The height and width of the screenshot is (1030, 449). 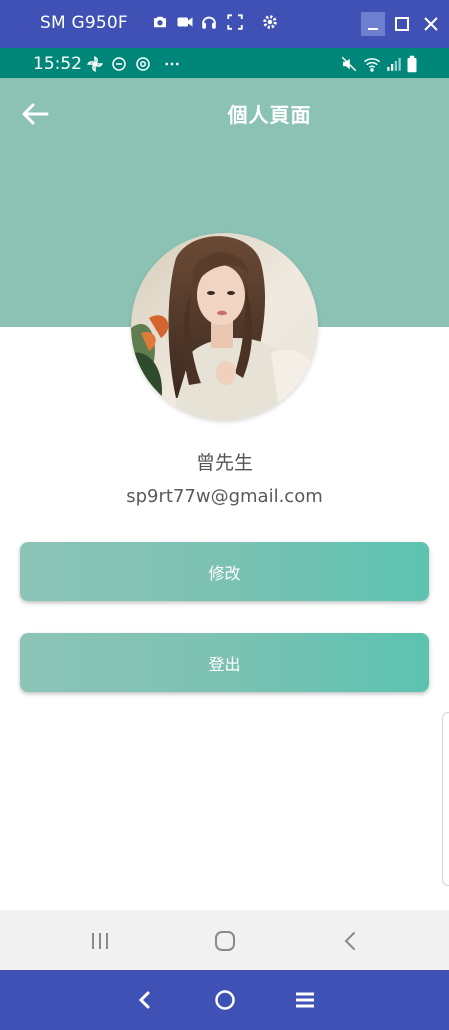 I want to click on avatar, so click(x=224, y=326).